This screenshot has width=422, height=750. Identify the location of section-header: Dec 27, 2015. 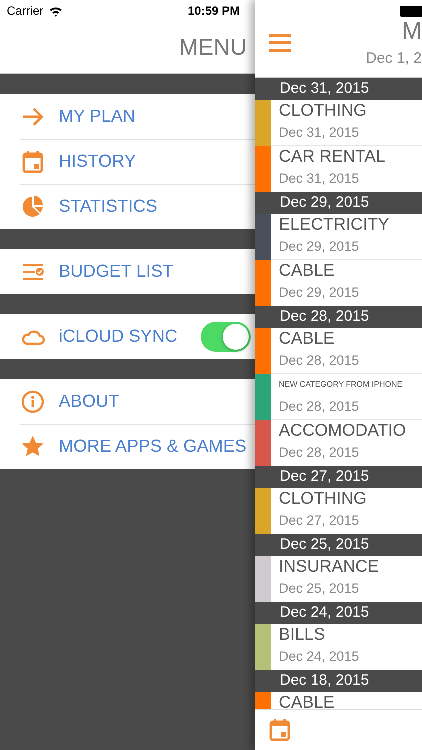
(338, 477).